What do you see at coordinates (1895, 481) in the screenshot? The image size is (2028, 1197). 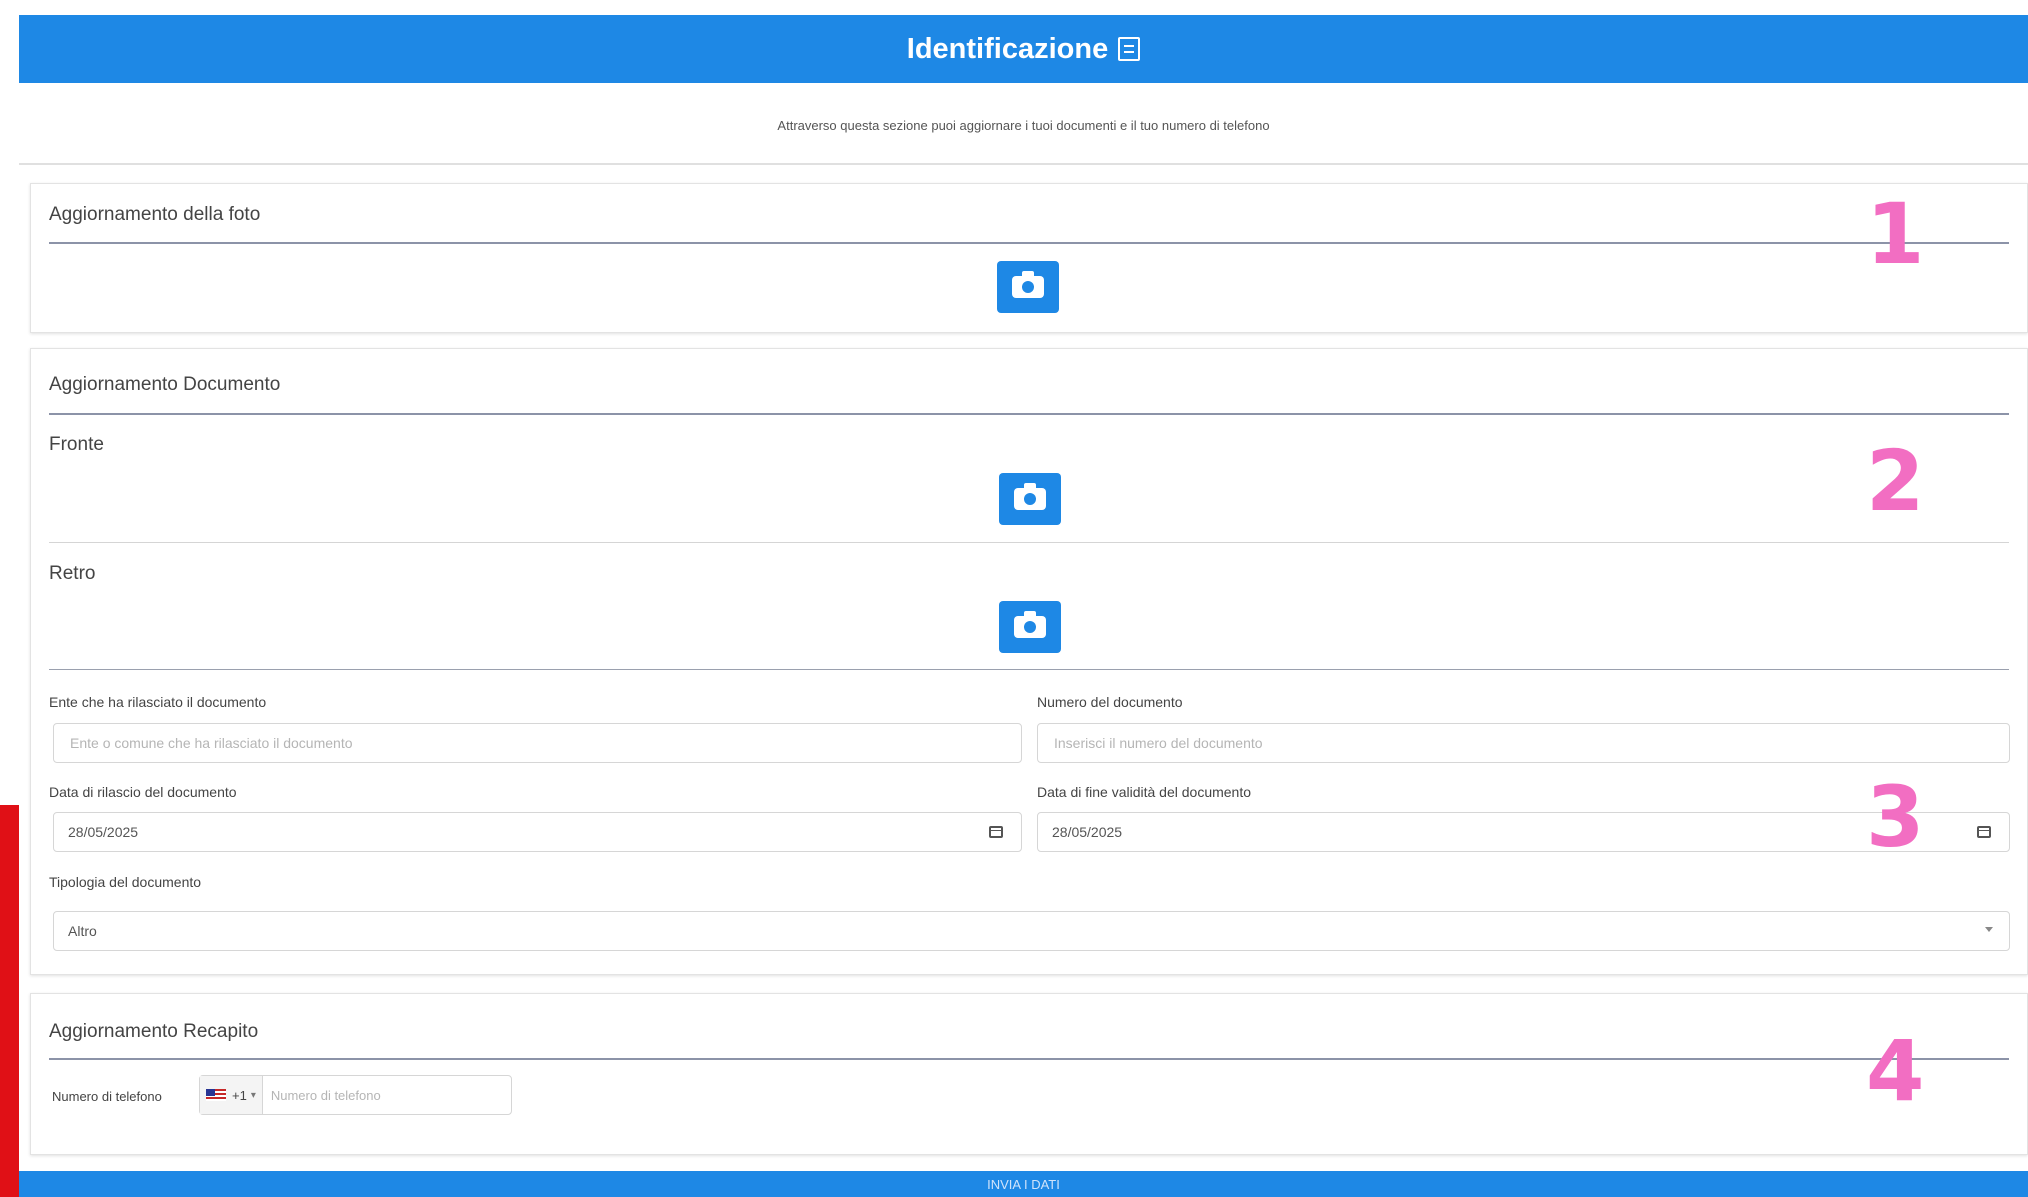 I see `step-number-2: 2` at bounding box center [1895, 481].